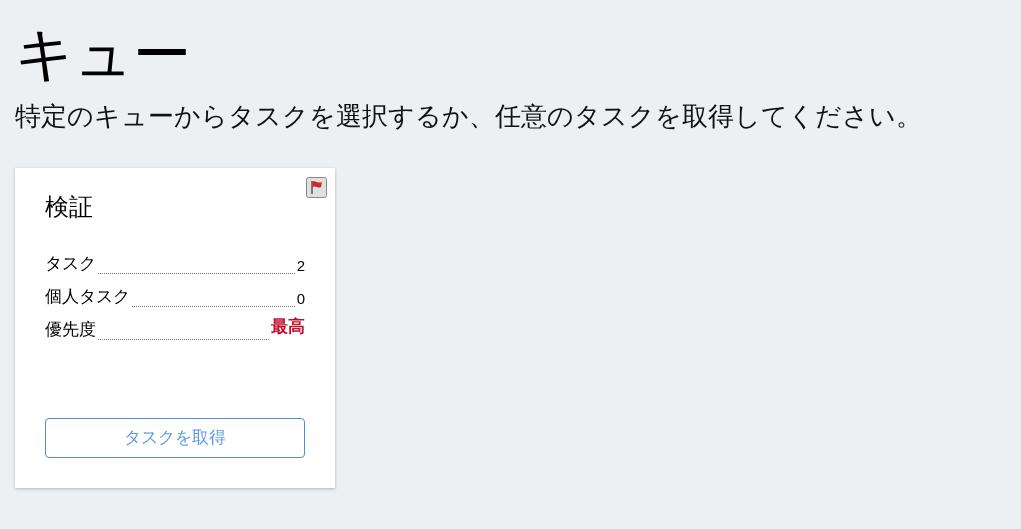 Image resolution: width=1021 pixels, height=529 pixels. What do you see at coordinates (288, 327) in the screenshot?
I see `stat-value: 最高` at bounding box center [288, 327].